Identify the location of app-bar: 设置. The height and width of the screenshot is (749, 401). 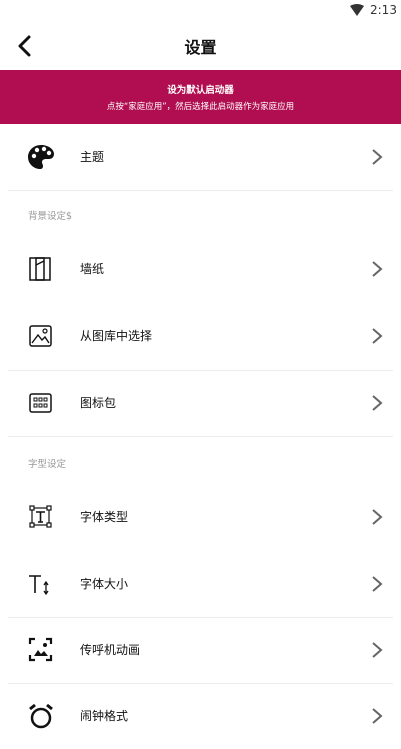
(200, 46).